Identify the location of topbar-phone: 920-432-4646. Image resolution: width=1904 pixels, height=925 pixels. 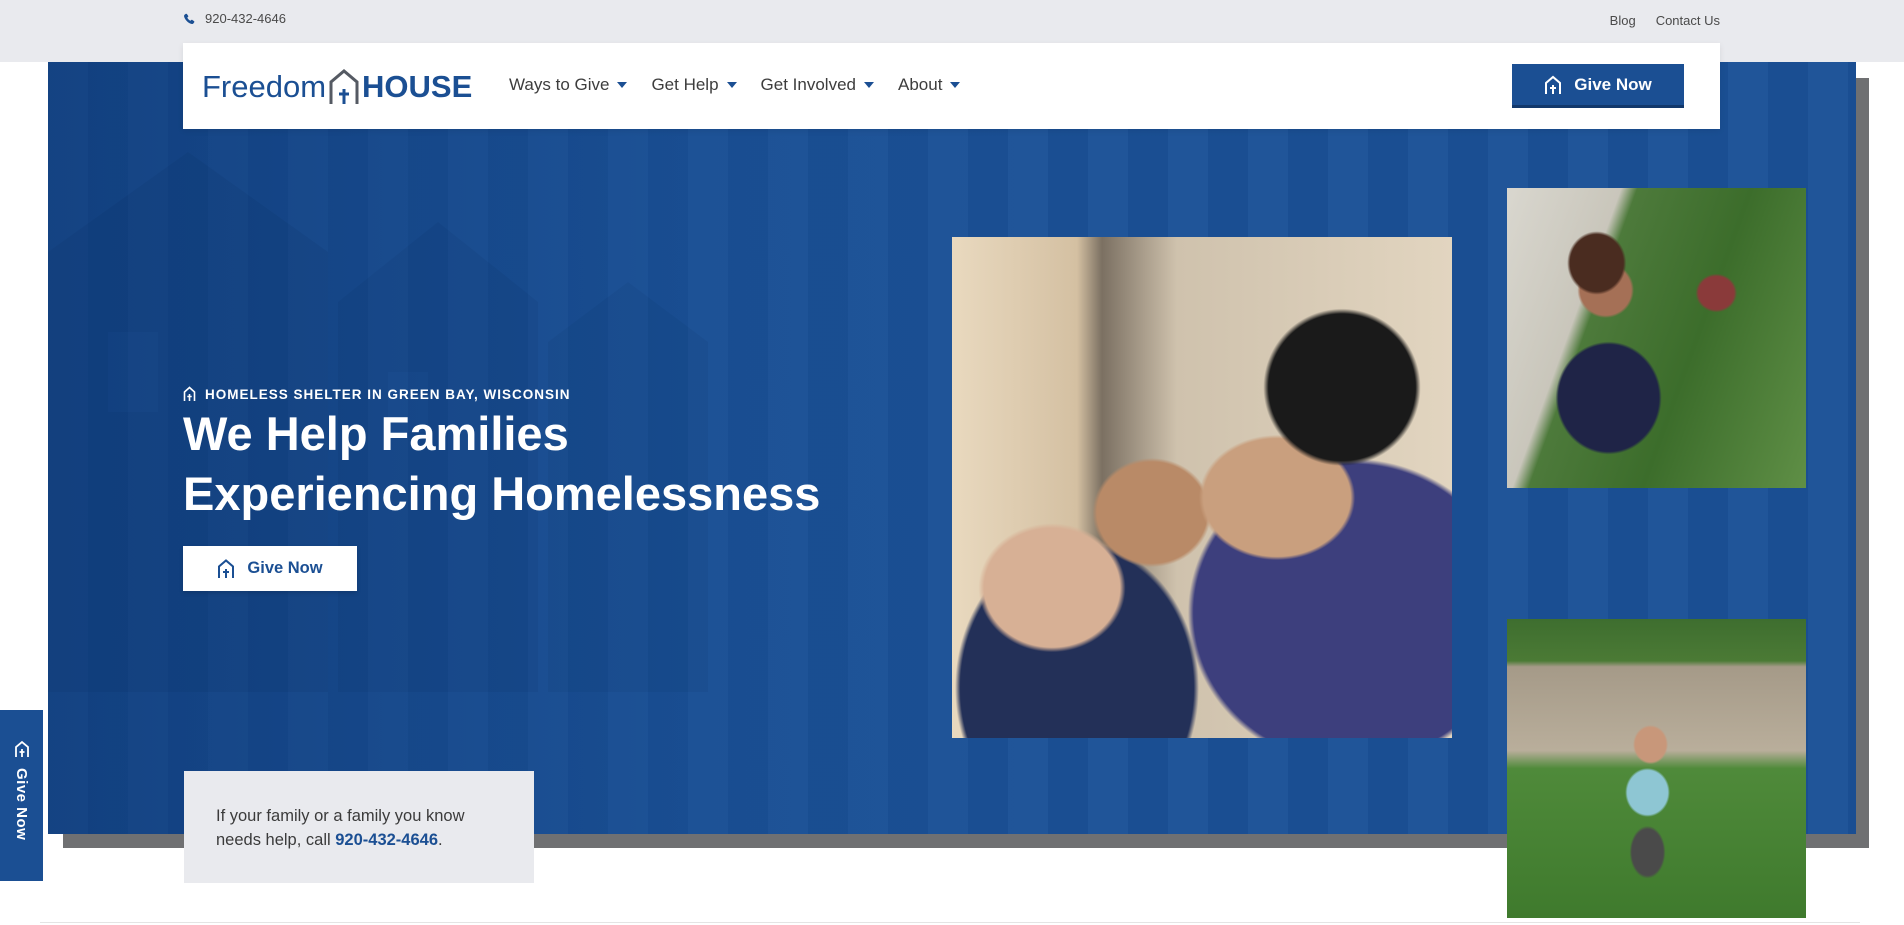
(234, 18).